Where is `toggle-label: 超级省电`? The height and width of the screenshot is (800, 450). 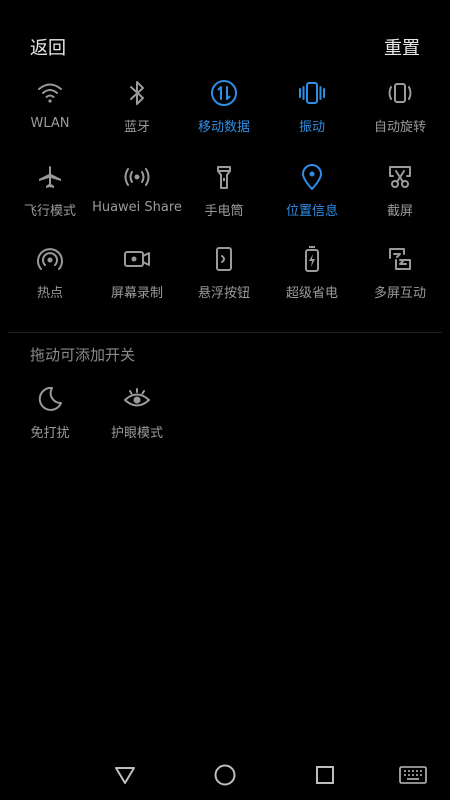 toggle-label: 超级省电 is located at coordinates (311, 293).